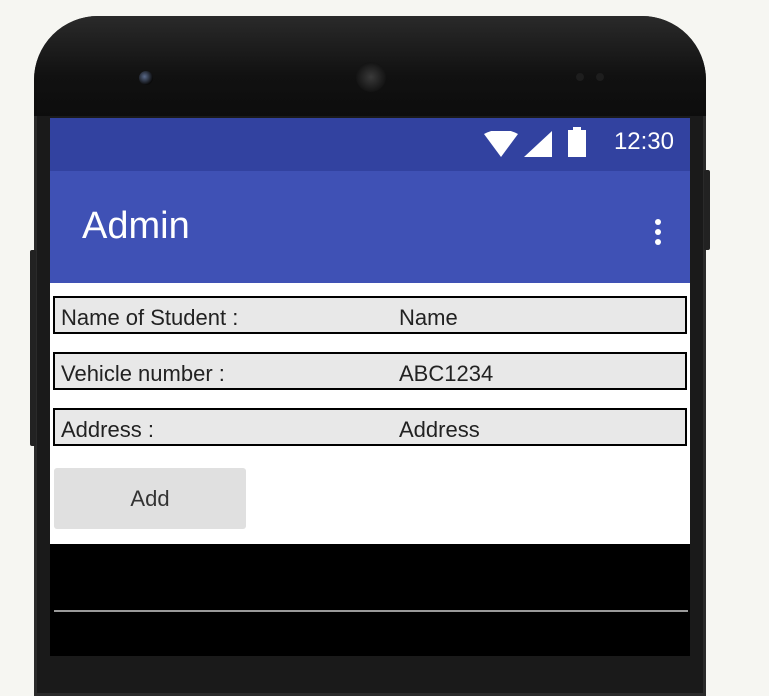  I want to click on address-value: Address, so click(439, 430).